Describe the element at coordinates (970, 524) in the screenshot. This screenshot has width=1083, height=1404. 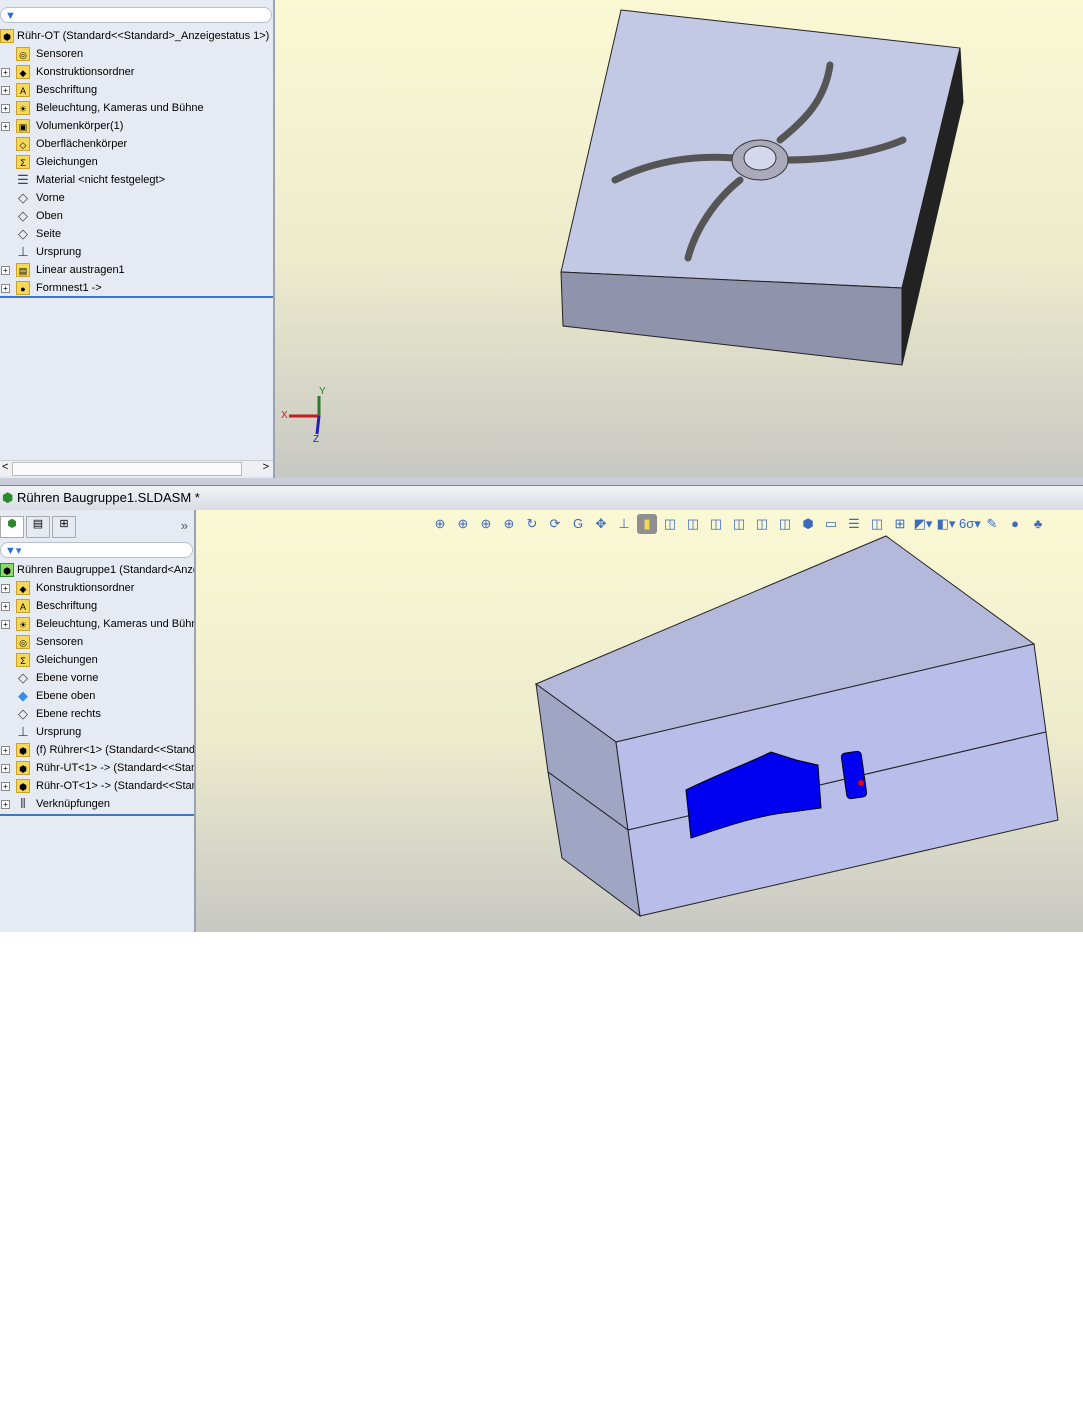
I see `hide-show-items-icon: 6σ▾` at that location.